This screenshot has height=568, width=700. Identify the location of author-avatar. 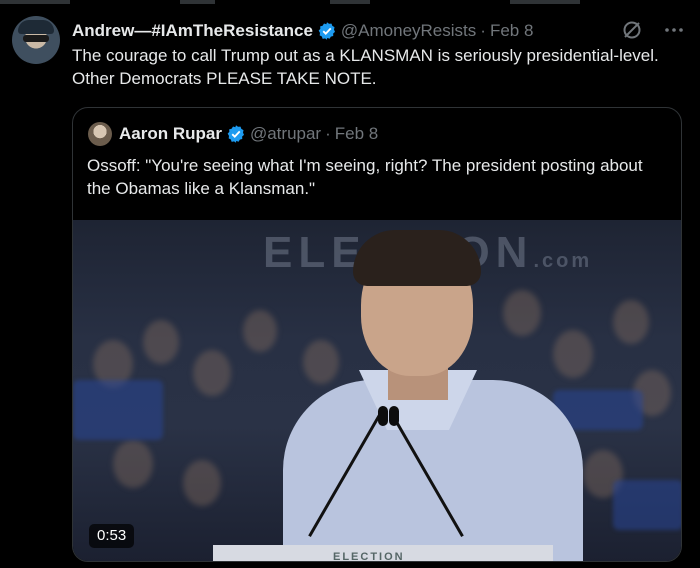
(36, 40).